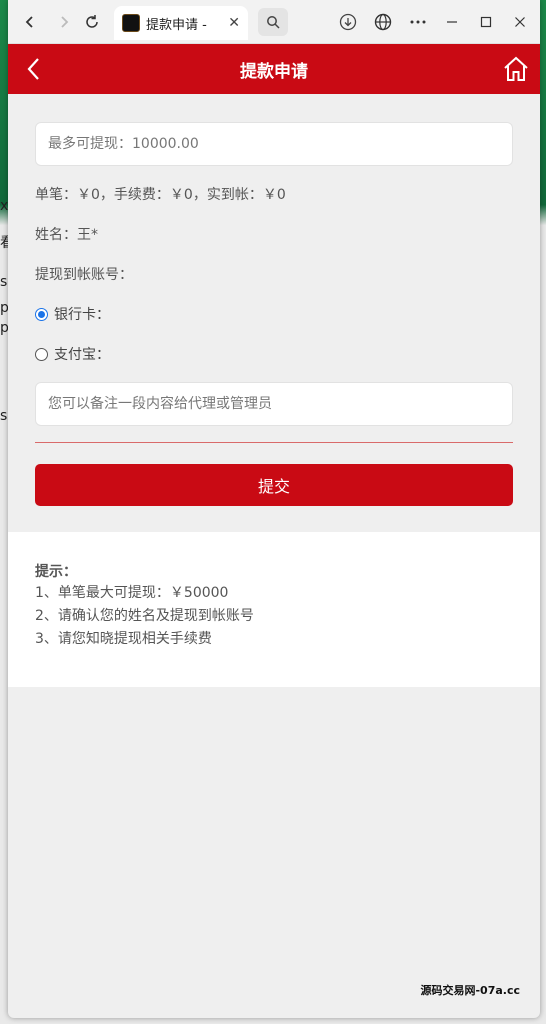 This screenshot has height=1024, width=546. I want to click on tab-title: 提款申请 -, so click(176, 25).